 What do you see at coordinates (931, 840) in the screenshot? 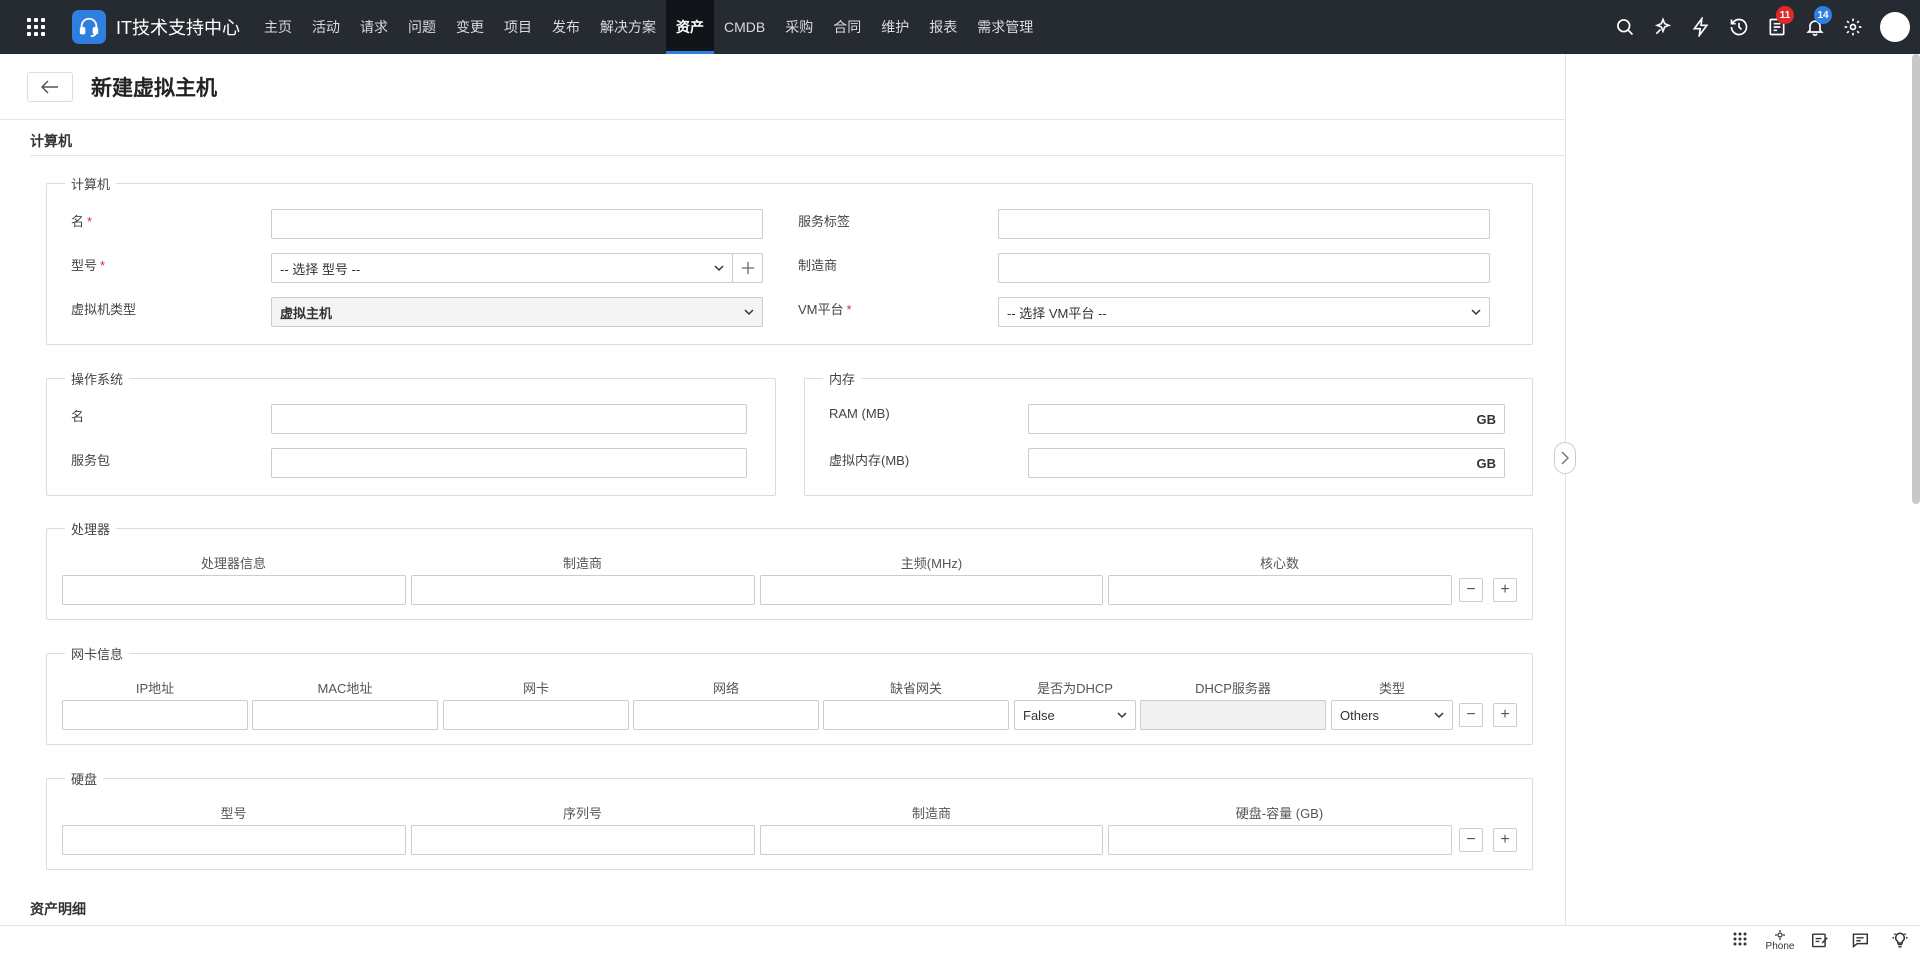
I see `disk-manufacturer-input` at bounding box center [931, 840].